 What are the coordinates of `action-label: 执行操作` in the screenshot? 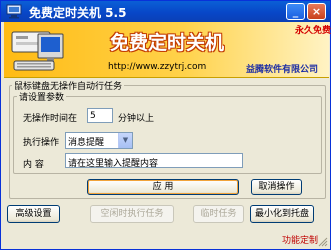 It's located at (41, 143).